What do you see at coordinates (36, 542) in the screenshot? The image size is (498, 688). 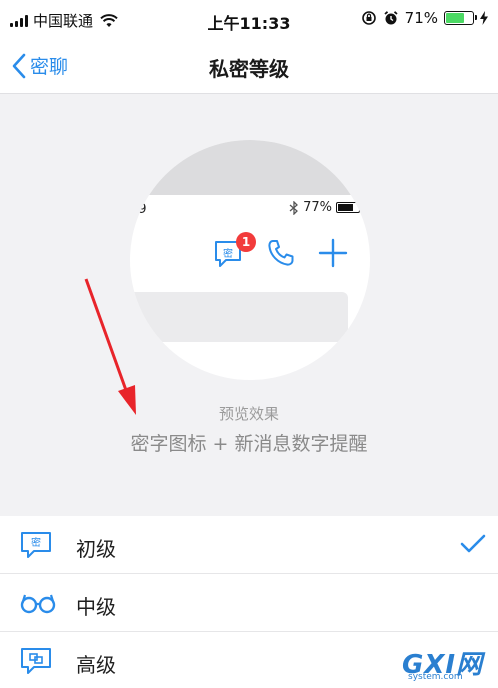 I see `option-basic-icon-char: 密` at bounding box center [36, 542].